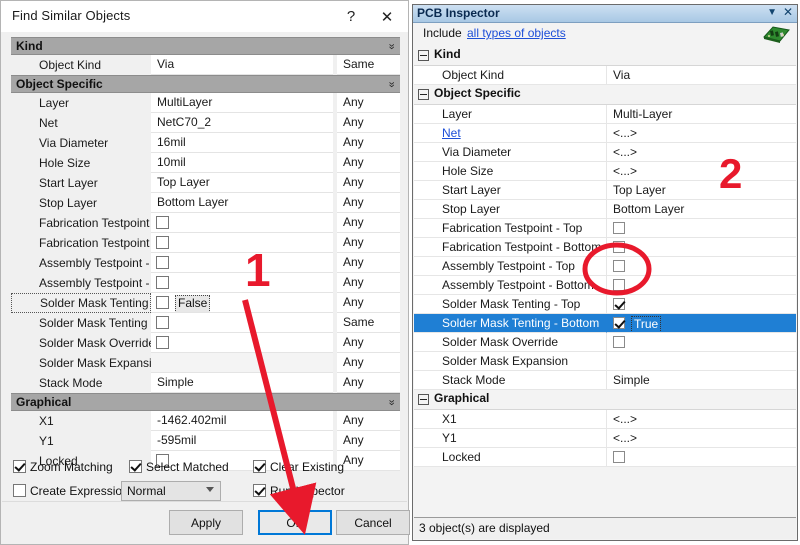 The image size is (800, 545). I want to click on option-clear-existing: Clear Existing, so click(298, 467).